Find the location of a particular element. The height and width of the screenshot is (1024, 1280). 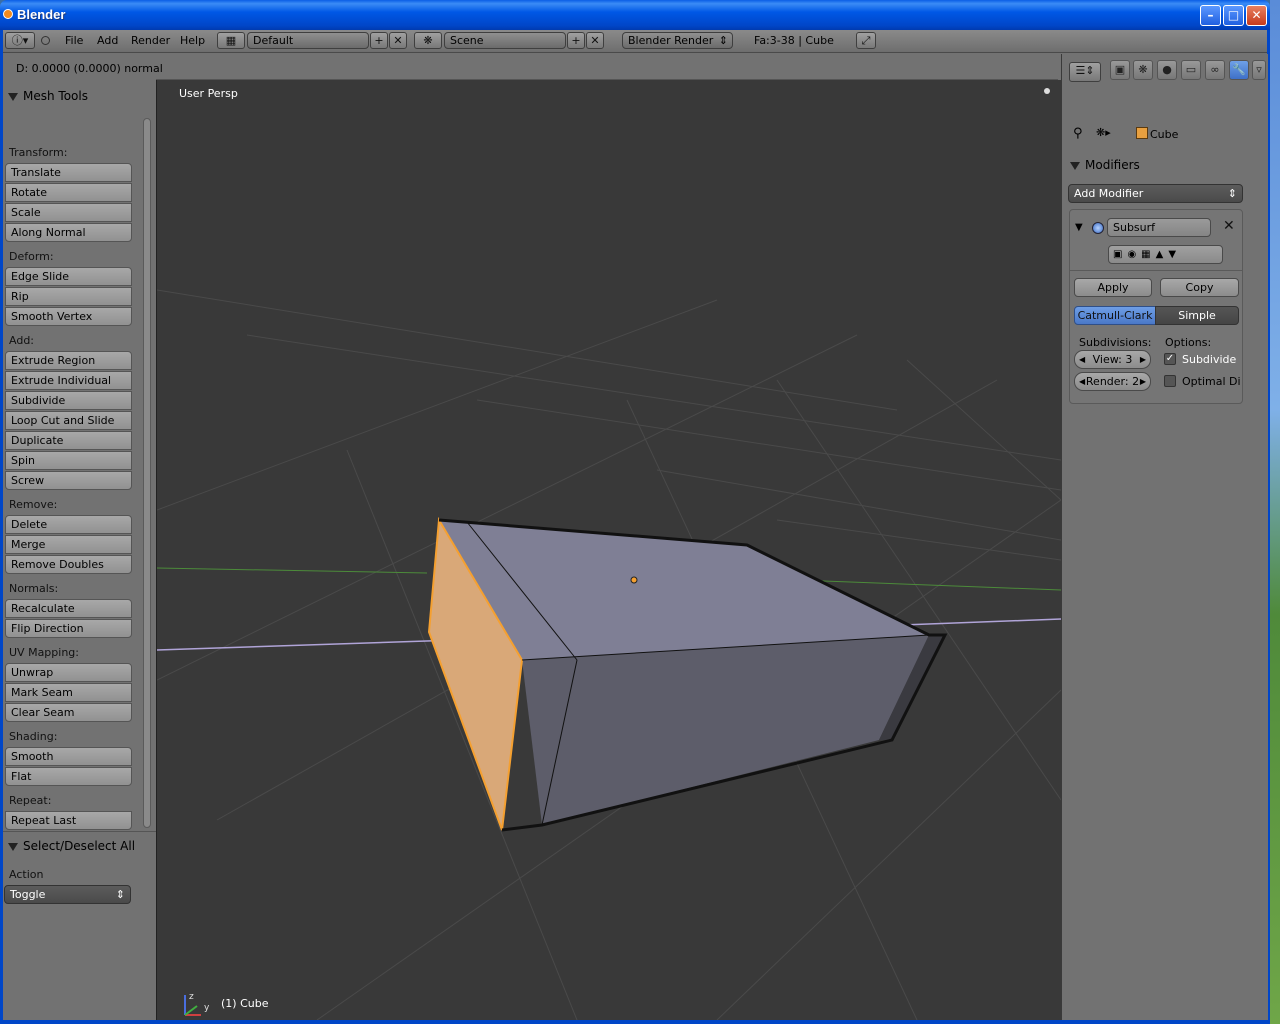

action-select: Toggle ⇕ is located at coordinates (67, 894).